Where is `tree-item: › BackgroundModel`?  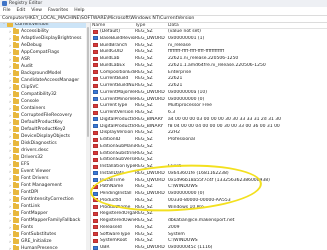
tree-item: › BackgroundModel is located at coordinates (43, 73).